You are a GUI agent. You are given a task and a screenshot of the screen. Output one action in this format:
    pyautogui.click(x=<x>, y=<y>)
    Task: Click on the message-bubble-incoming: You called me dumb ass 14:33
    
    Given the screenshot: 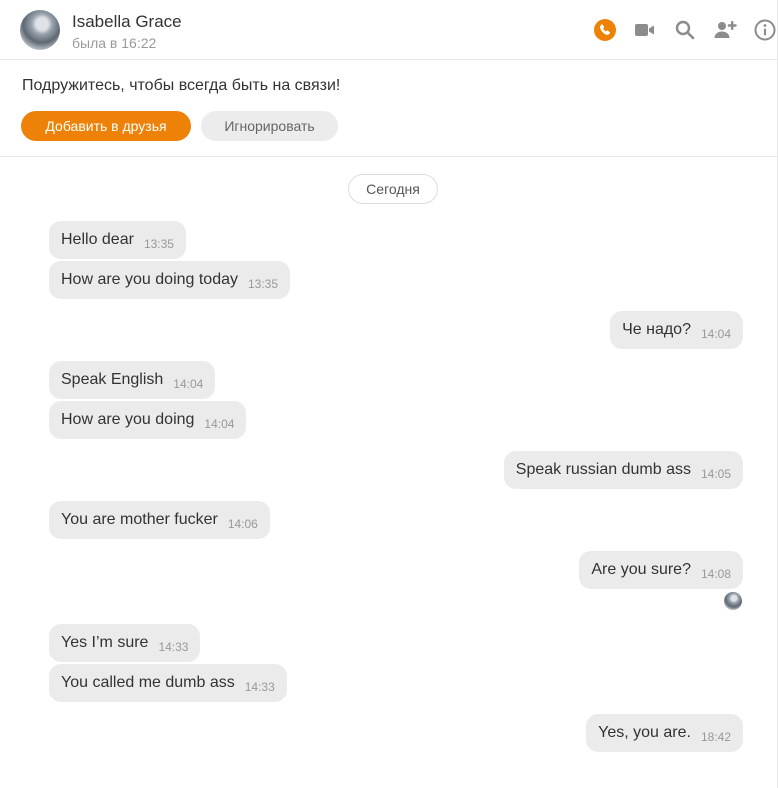 What is the action you would take?
    pyautogui.click(x=168, y=683)
    